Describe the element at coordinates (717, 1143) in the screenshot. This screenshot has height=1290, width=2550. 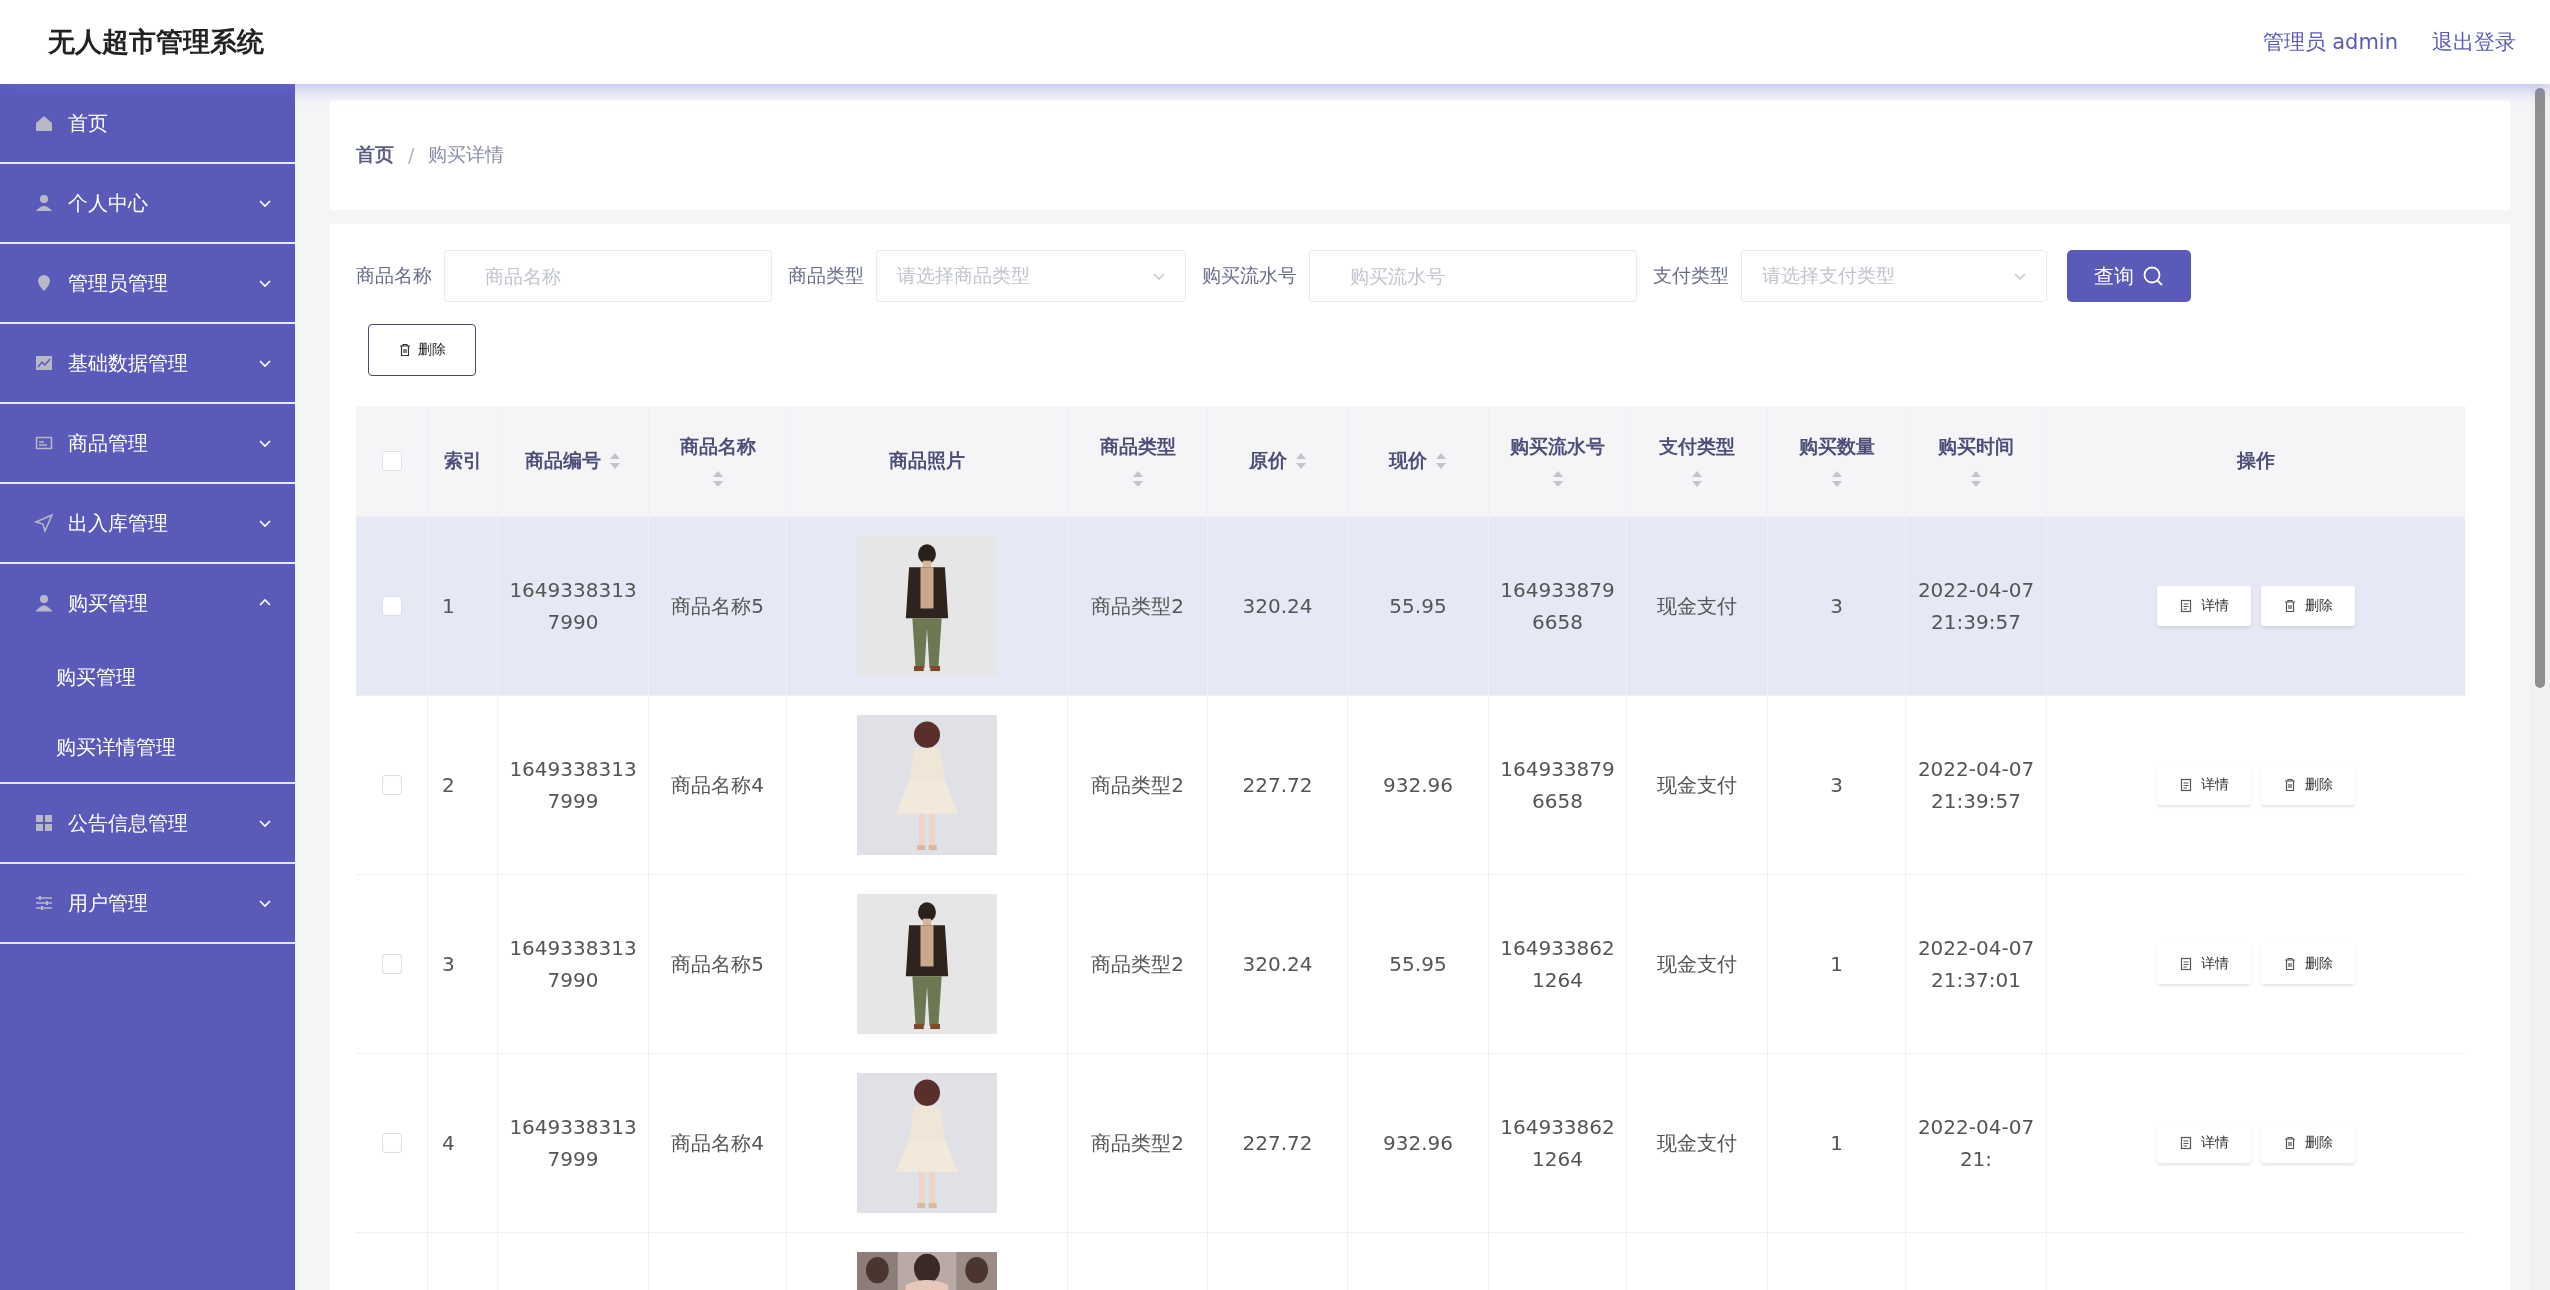
I see `table-cell-text: 商品名称4` at that location.